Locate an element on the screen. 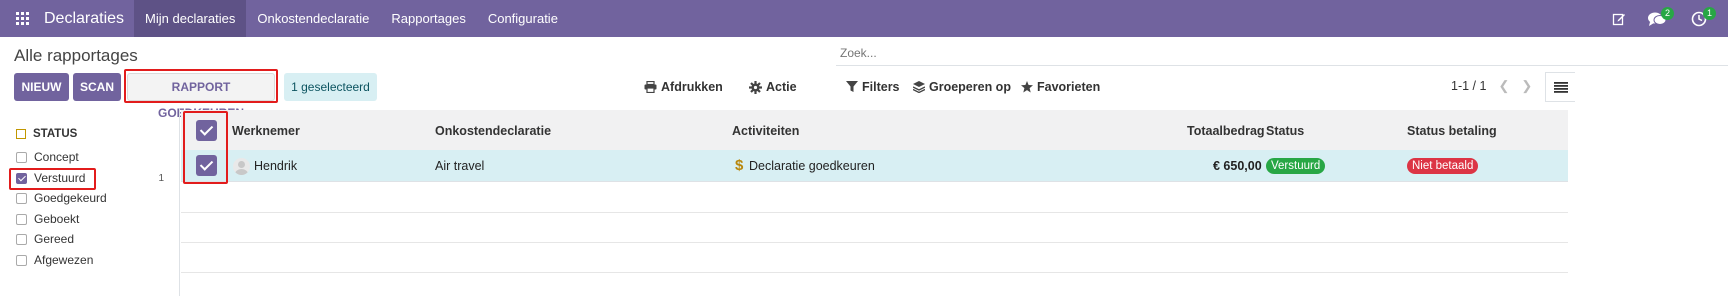 The image size is (1728, 296). filters-button: Filters is located at coordinates (873, 87).